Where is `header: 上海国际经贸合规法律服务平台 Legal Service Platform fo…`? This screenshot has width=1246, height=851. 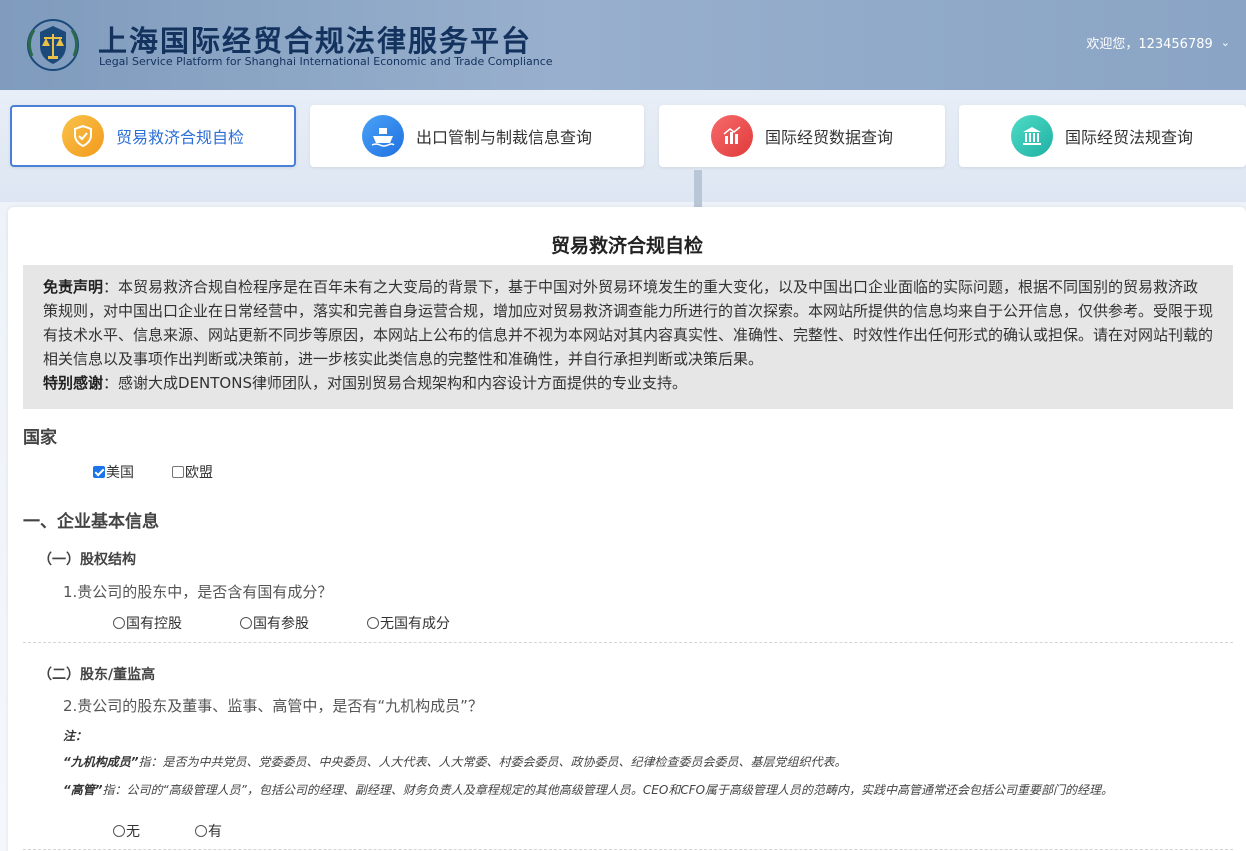 header: 上海国际经贸合规法律服务平台 Legal Service Platform fo… is located at coordinates (623, 45).